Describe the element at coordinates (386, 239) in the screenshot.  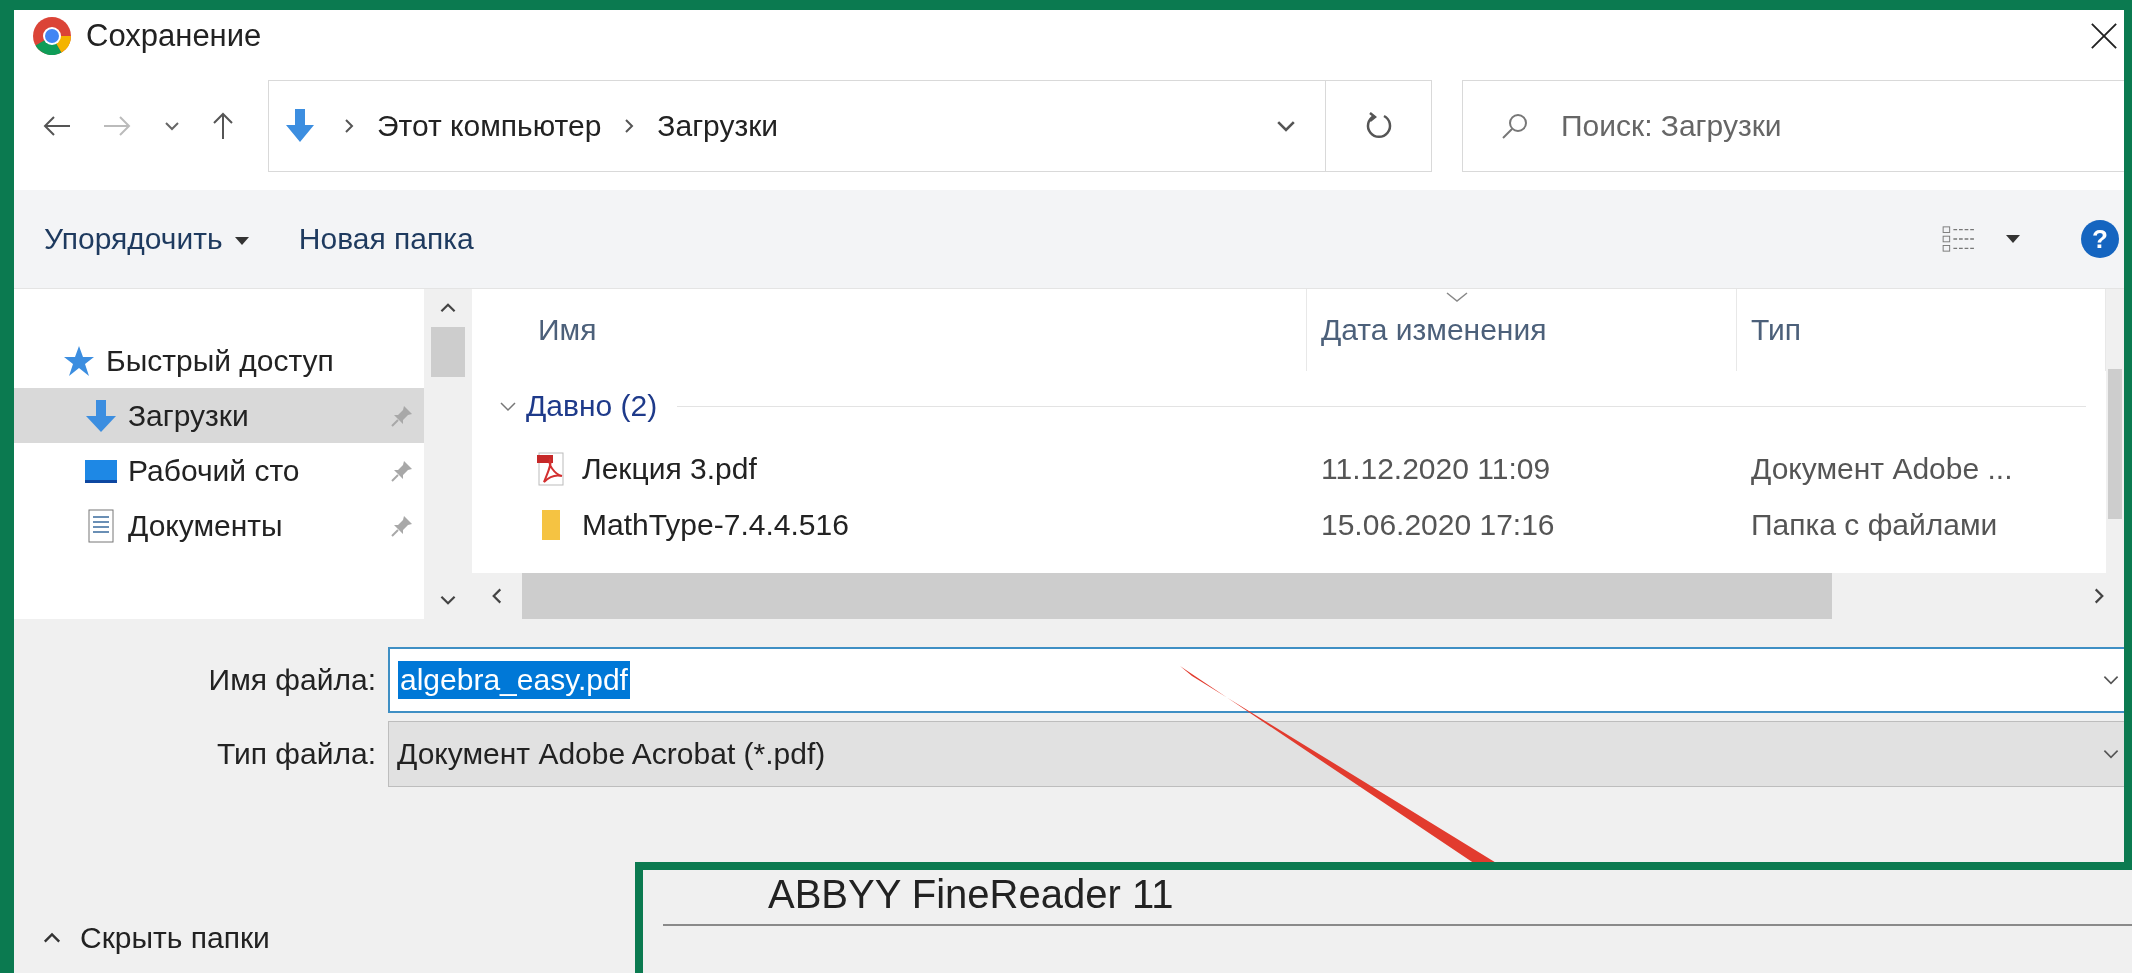
I see `new-folder-button: Новая папка` at that location.